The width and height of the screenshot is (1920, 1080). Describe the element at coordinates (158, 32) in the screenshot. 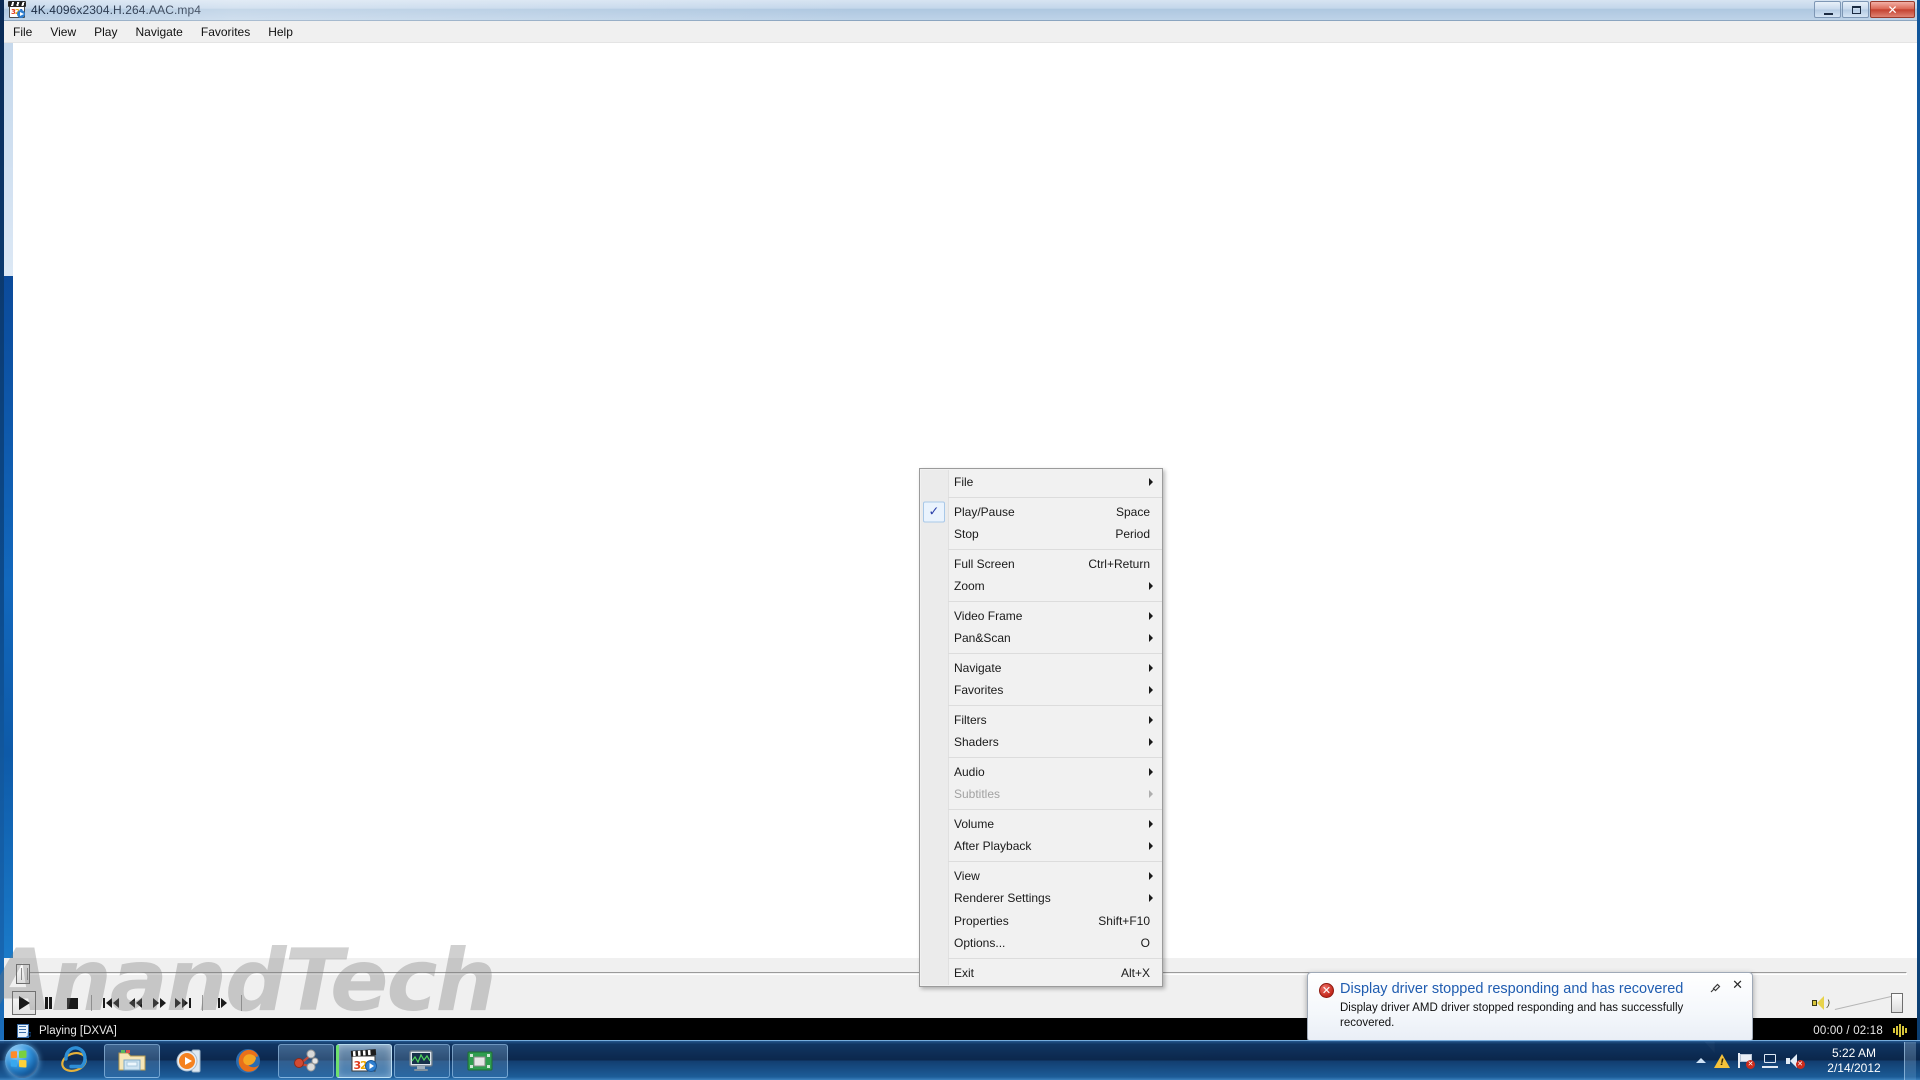

I see `menu-navigate: Navigate` at that location.